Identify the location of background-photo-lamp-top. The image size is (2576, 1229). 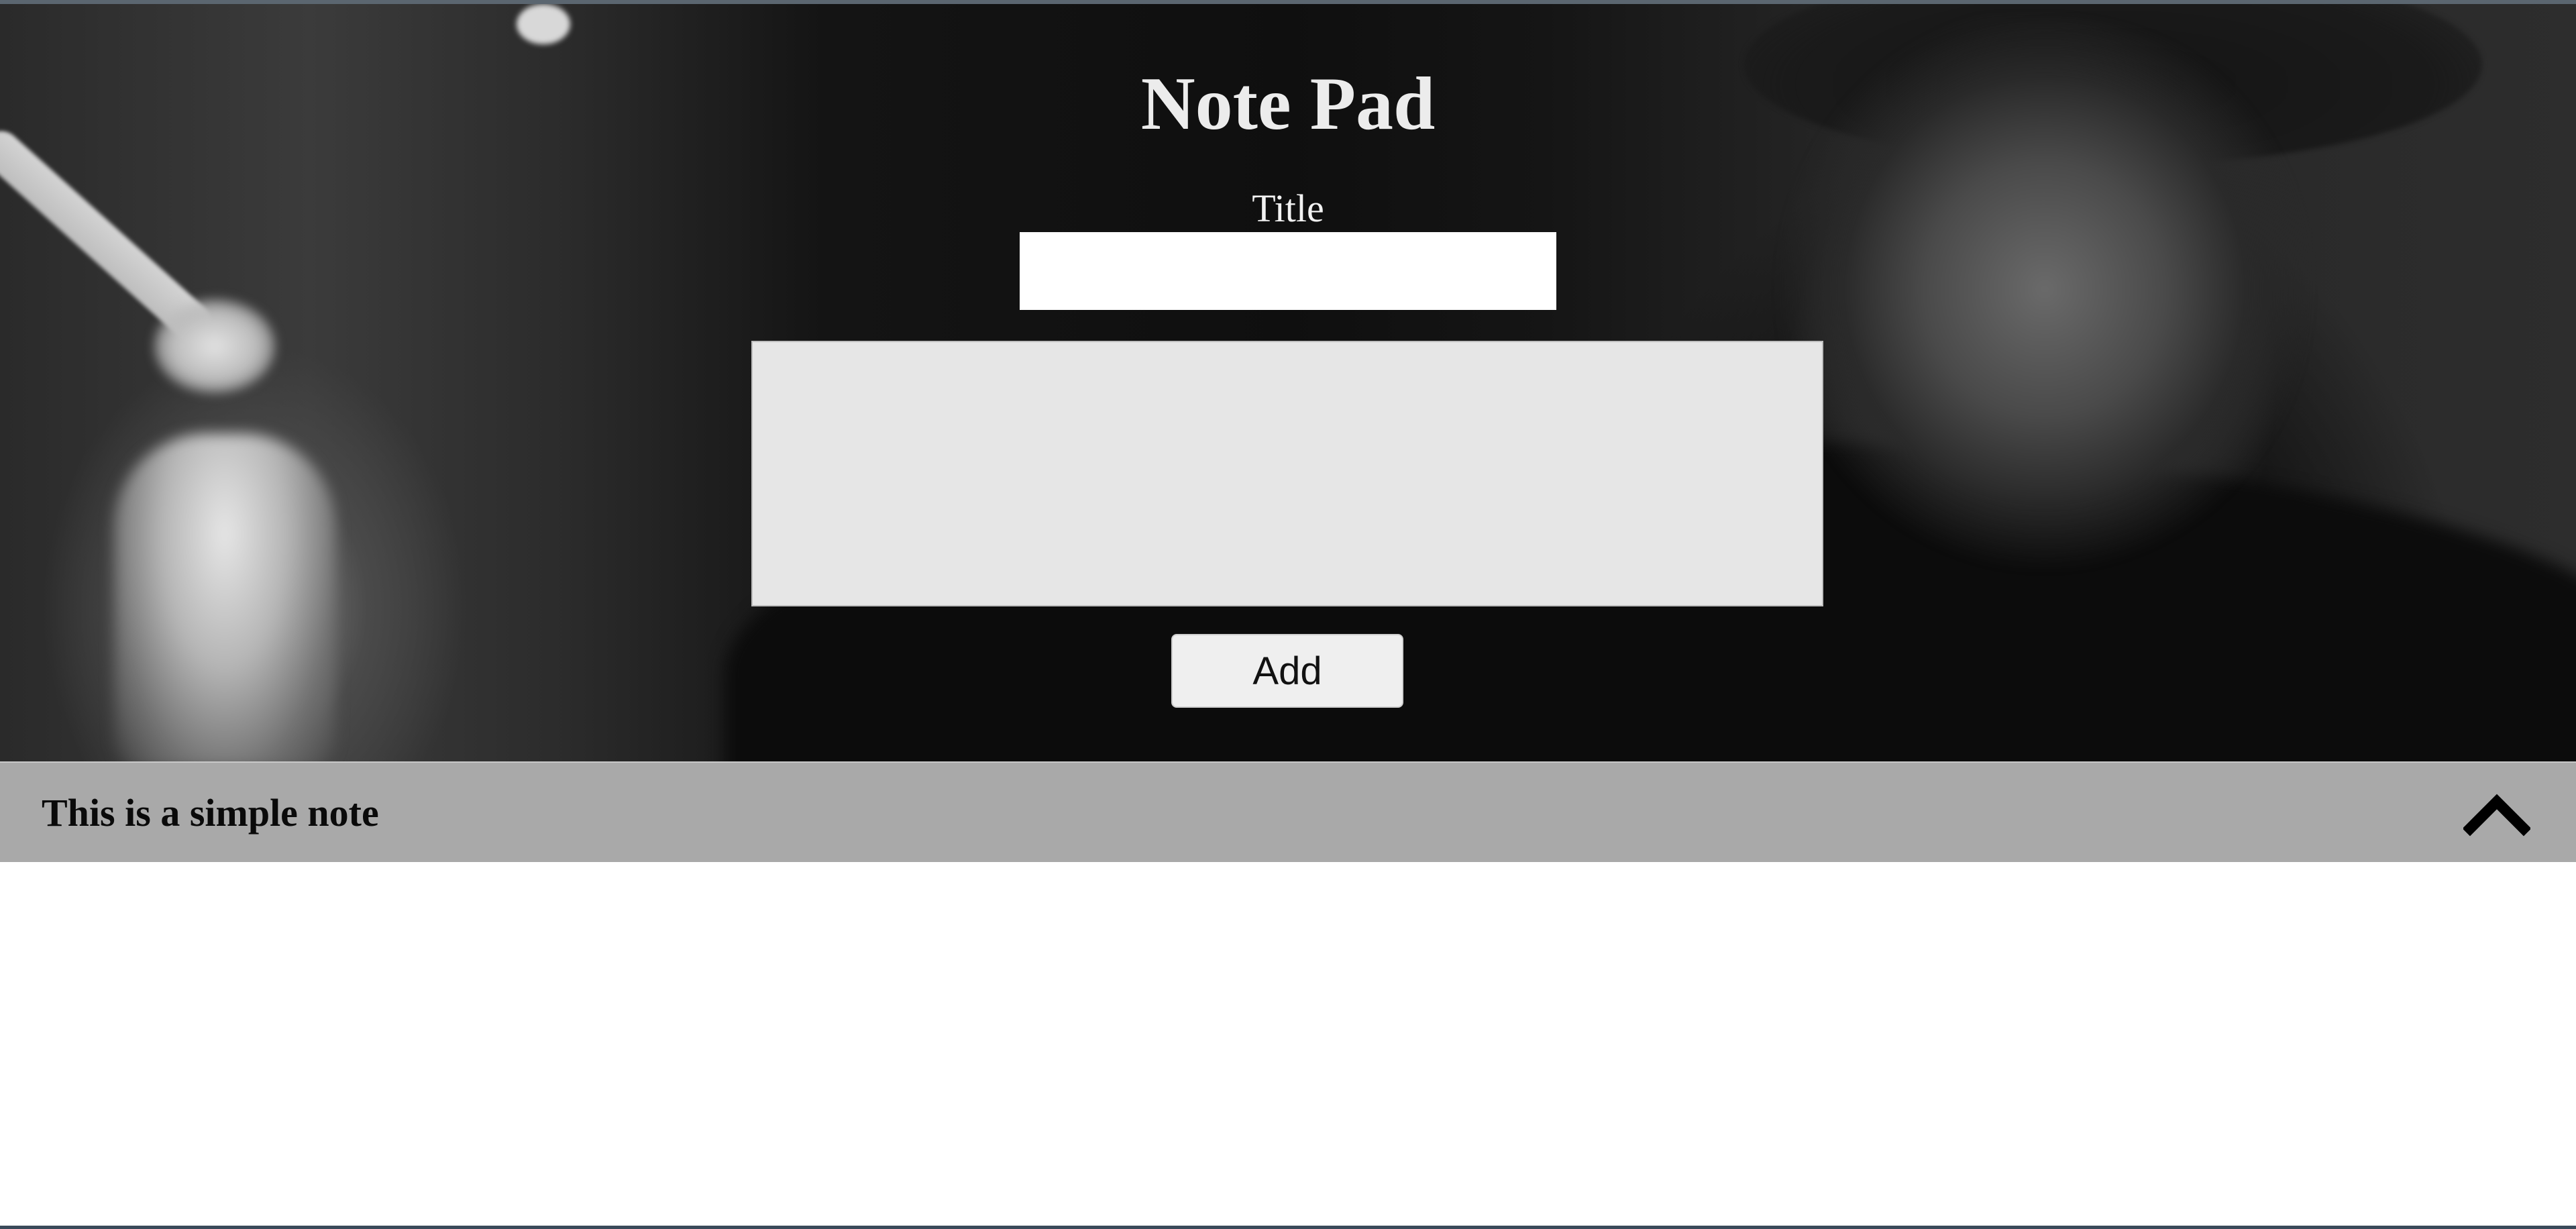
(214, 346).